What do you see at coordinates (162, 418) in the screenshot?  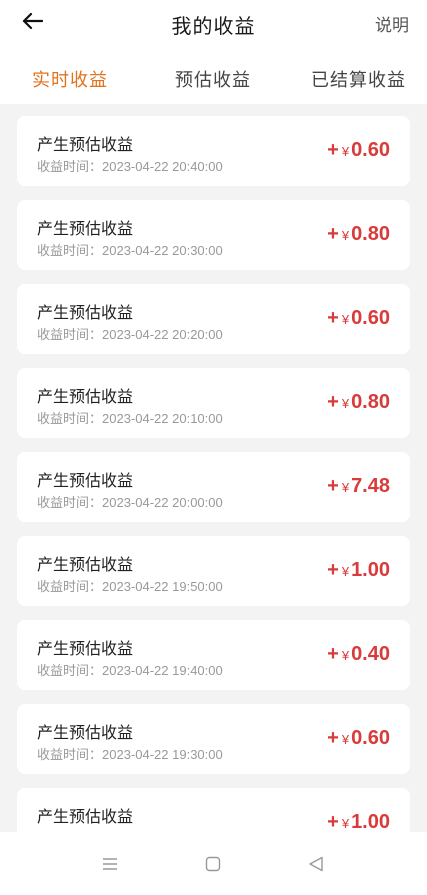 I see `record-time-value: 2023-04-22 20:10:00` at bounding box center [162, 418].